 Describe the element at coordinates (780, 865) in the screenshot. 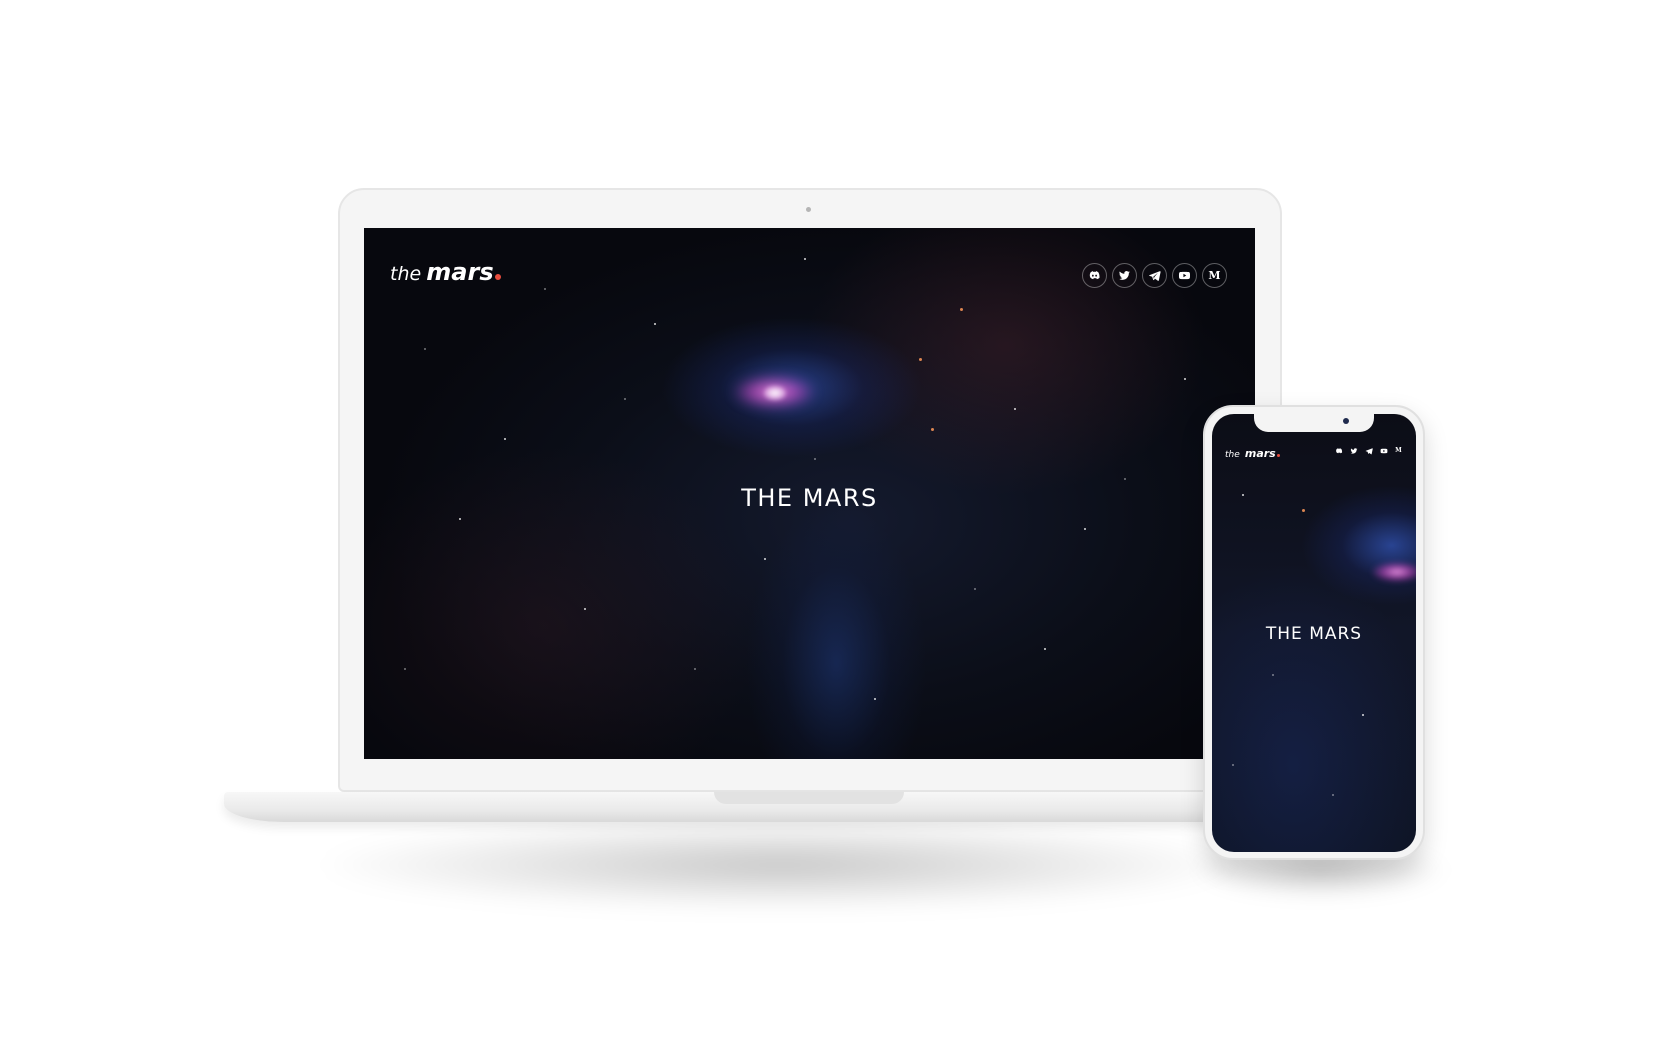

I see `laptop-shadow` at that location.